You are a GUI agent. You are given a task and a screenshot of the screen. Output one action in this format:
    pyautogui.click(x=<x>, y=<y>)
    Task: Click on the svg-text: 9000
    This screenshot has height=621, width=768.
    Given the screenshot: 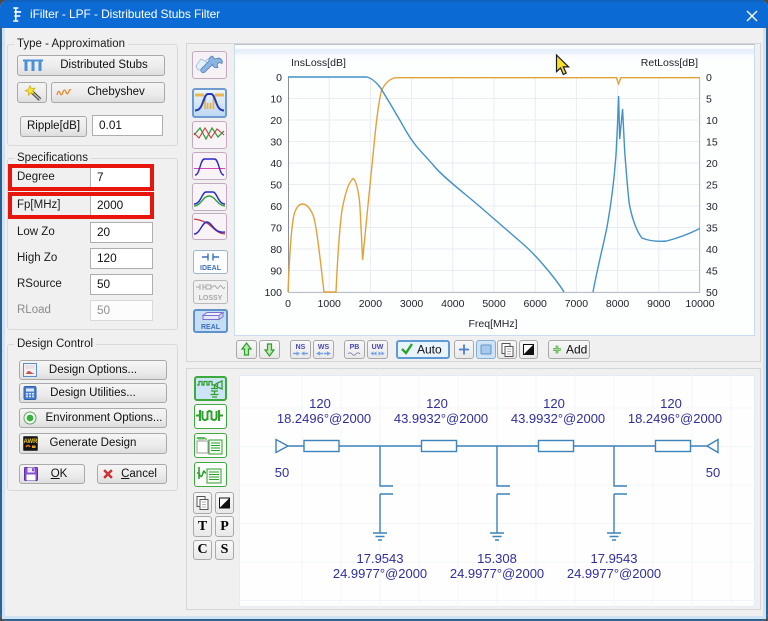 What is the action you would take?
    pyautogui.click(x=659, y=304)
    